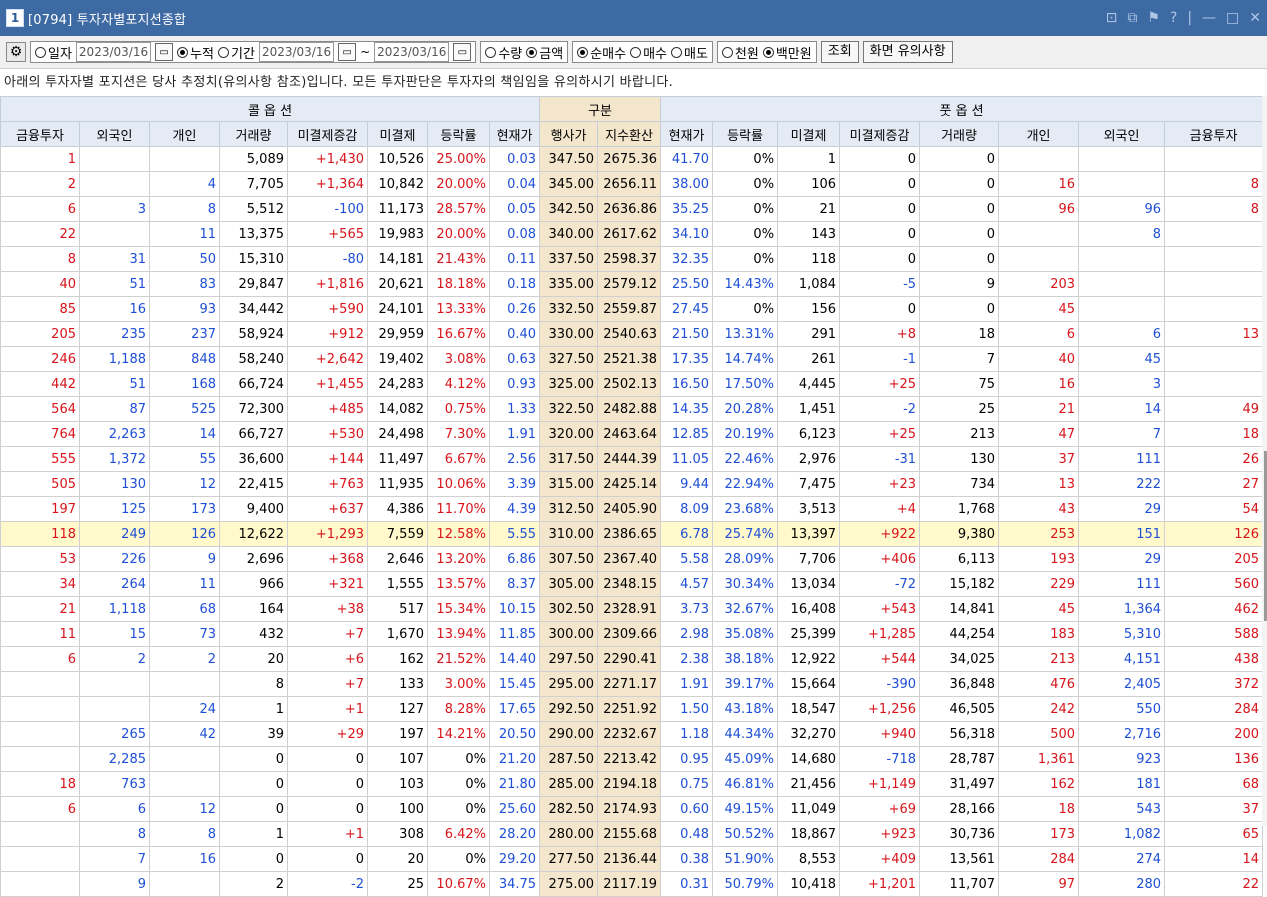 The width and height of the screenshot is (1267, 897). I want to click on minimize-icon: —, so click(1209, 18).